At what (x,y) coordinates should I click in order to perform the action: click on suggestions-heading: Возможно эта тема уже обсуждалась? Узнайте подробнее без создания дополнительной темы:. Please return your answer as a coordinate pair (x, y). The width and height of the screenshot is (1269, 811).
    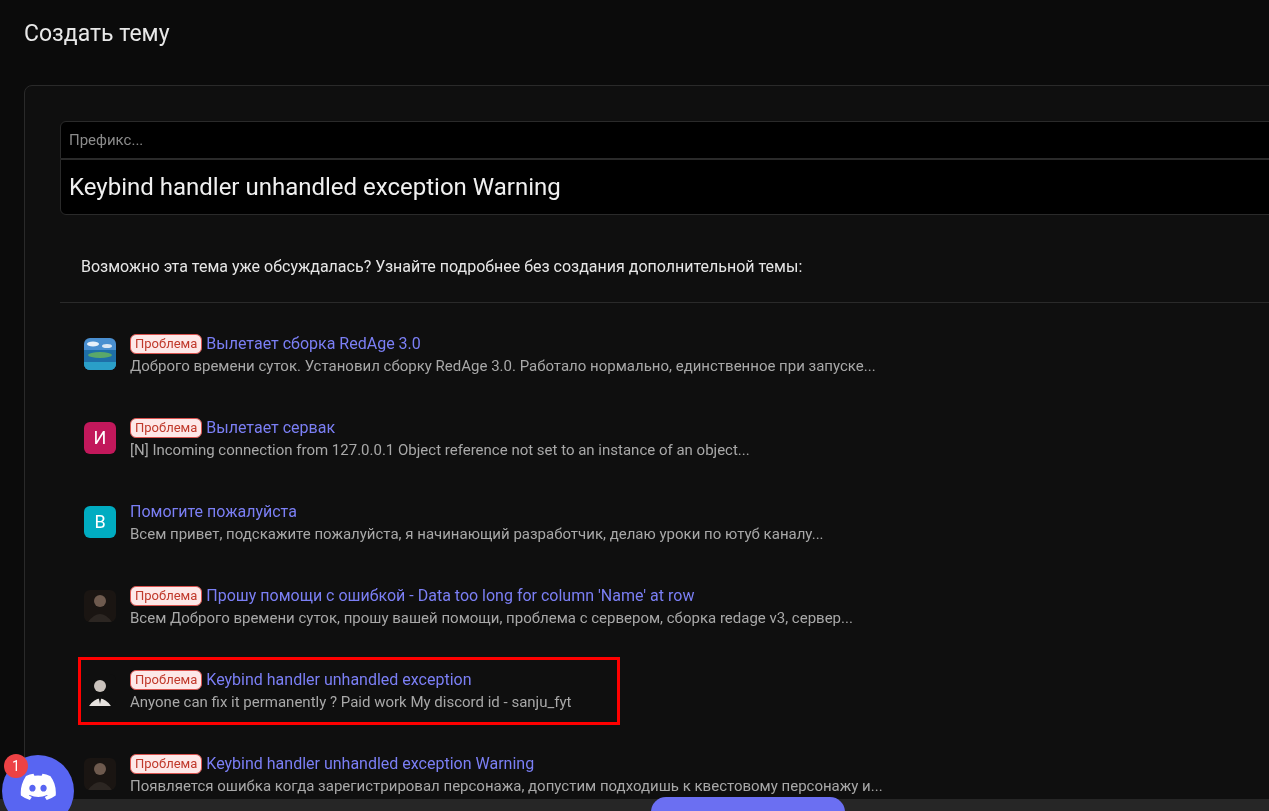
    Looking at the image, I should click on (442, 267).